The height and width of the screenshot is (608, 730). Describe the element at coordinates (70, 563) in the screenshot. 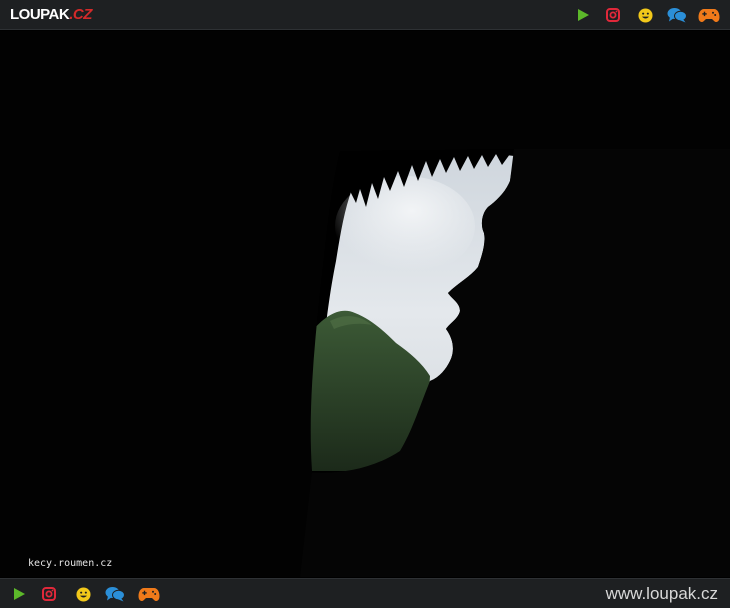

I see `image-watermark: kecy.roumen.cz` at that location.